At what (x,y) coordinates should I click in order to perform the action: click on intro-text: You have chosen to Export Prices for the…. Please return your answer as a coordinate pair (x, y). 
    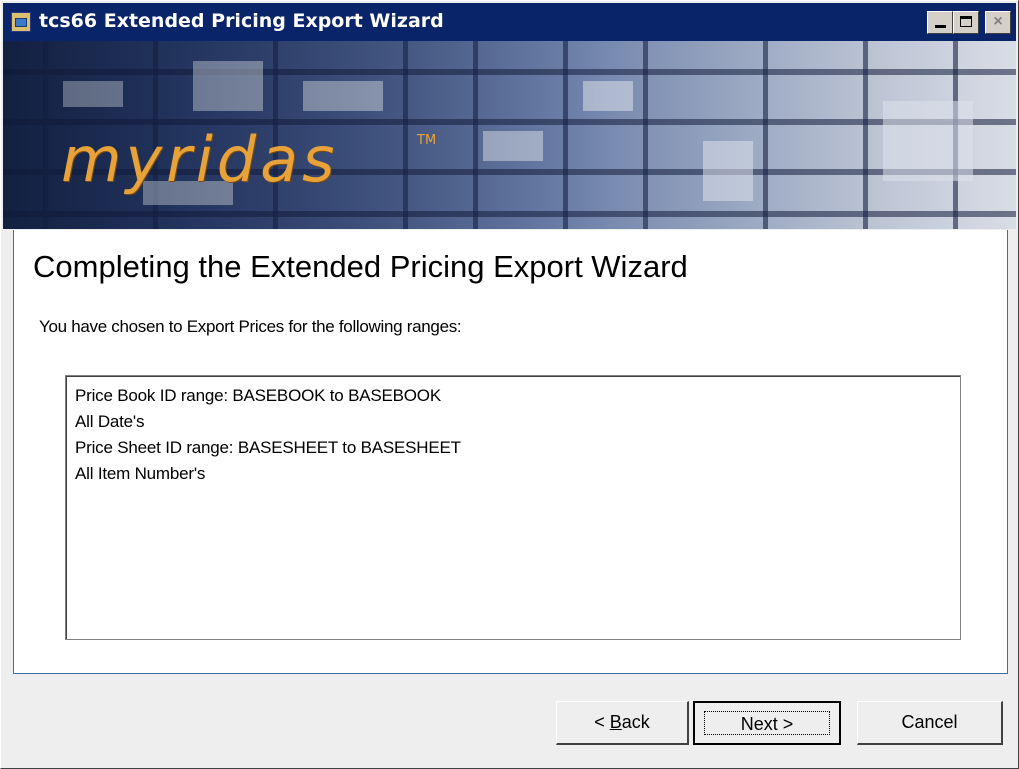
    Looking at the image, I should click on (250, 326).